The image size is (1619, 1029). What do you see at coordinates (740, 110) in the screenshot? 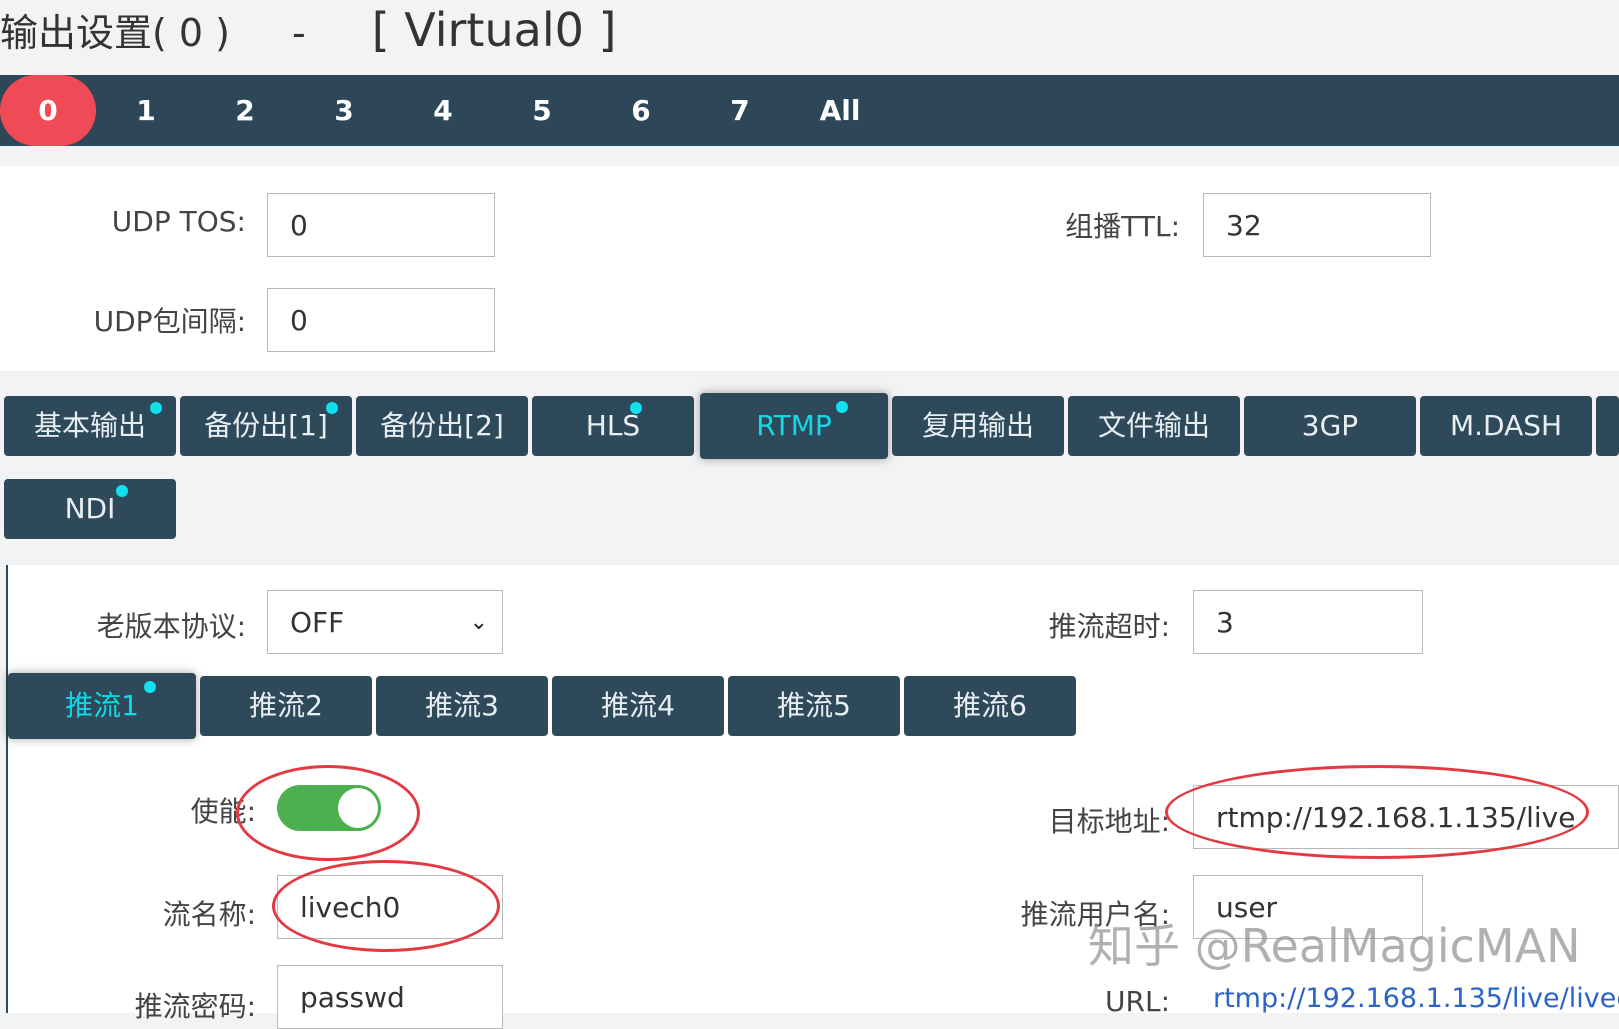
I see `channel-tab-7: 7` at bounding box center [740, 110].